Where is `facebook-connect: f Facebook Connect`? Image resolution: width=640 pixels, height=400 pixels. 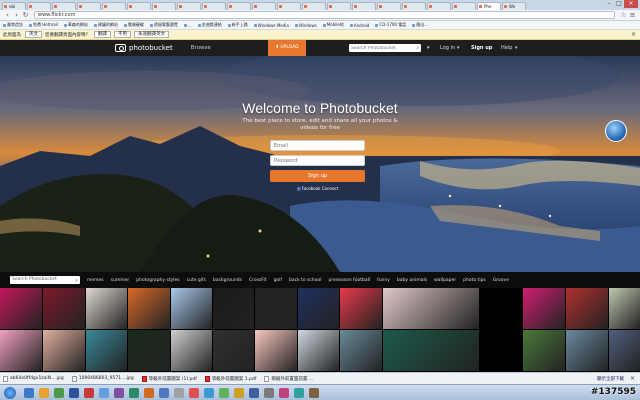
facebook-connect: f Facebook Connect is located at coordinates (317, 188).